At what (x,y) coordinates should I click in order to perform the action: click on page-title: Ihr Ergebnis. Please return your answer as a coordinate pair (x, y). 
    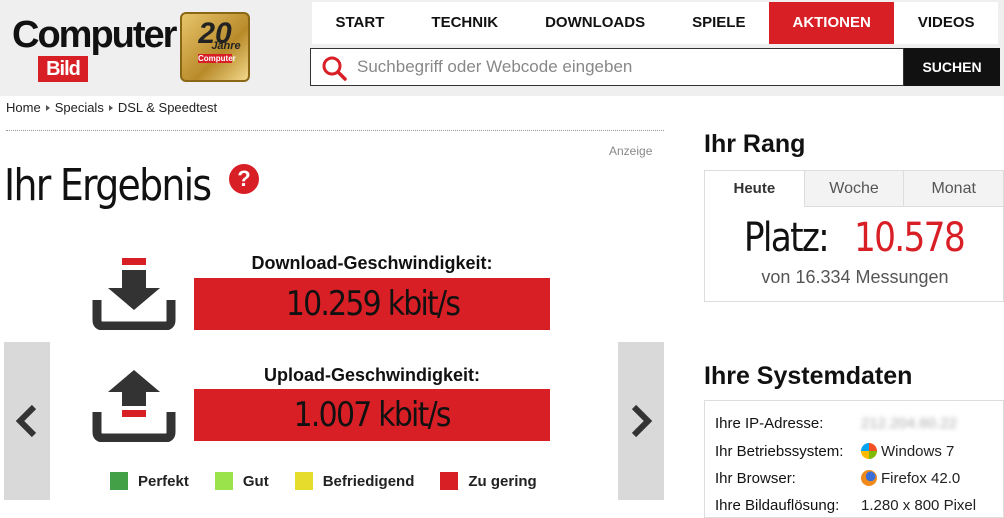
    Looking at the image, I should click on (108, 185).